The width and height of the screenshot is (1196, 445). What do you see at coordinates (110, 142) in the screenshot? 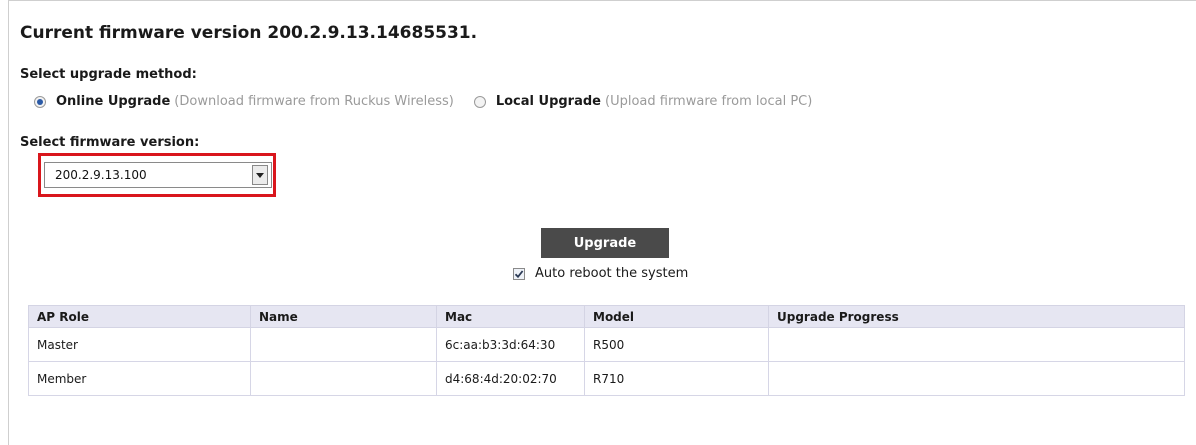
I see `firmware-version-label: Select firmware version:` at bounding box center [110, 142].